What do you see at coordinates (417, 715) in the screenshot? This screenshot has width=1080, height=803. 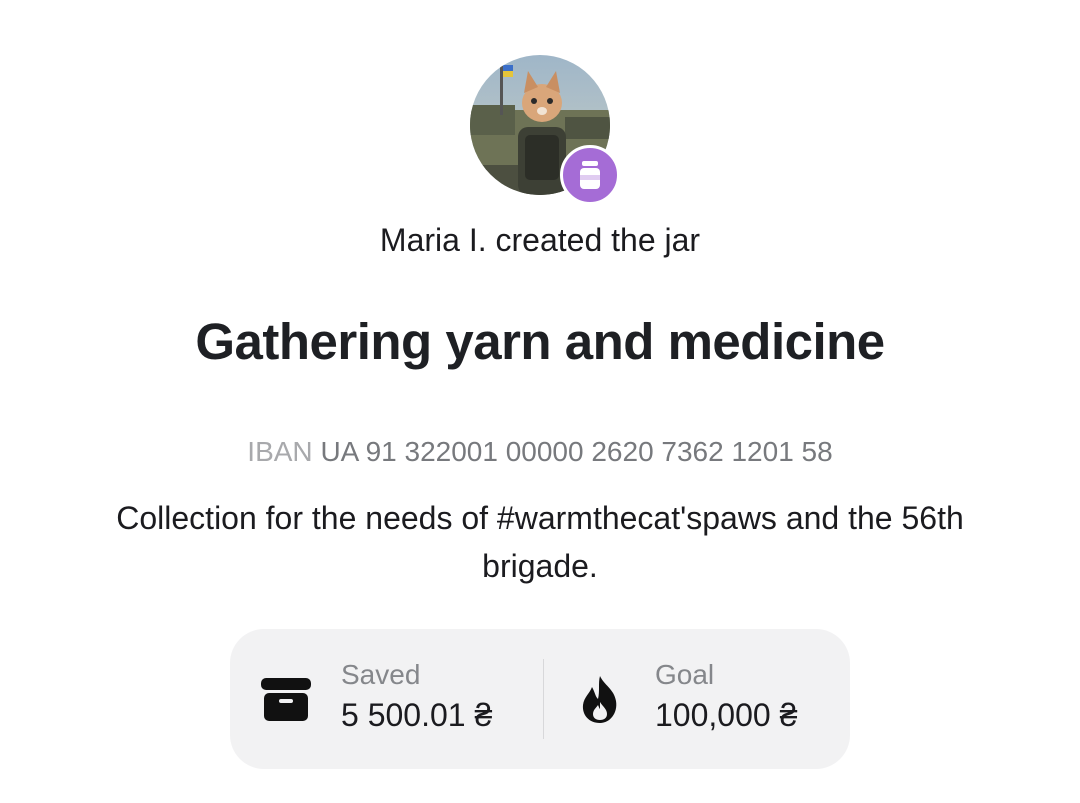 I see `saved-value: 5 500.01 ₴` at bounding box center [417, 715].